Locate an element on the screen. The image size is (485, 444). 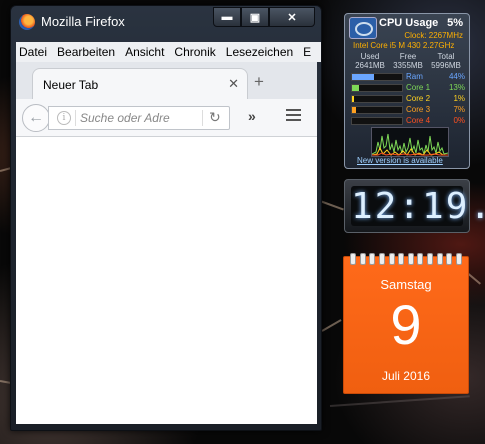
menu-item-ansicht: Ansicht is located at coordinates (144, 52).